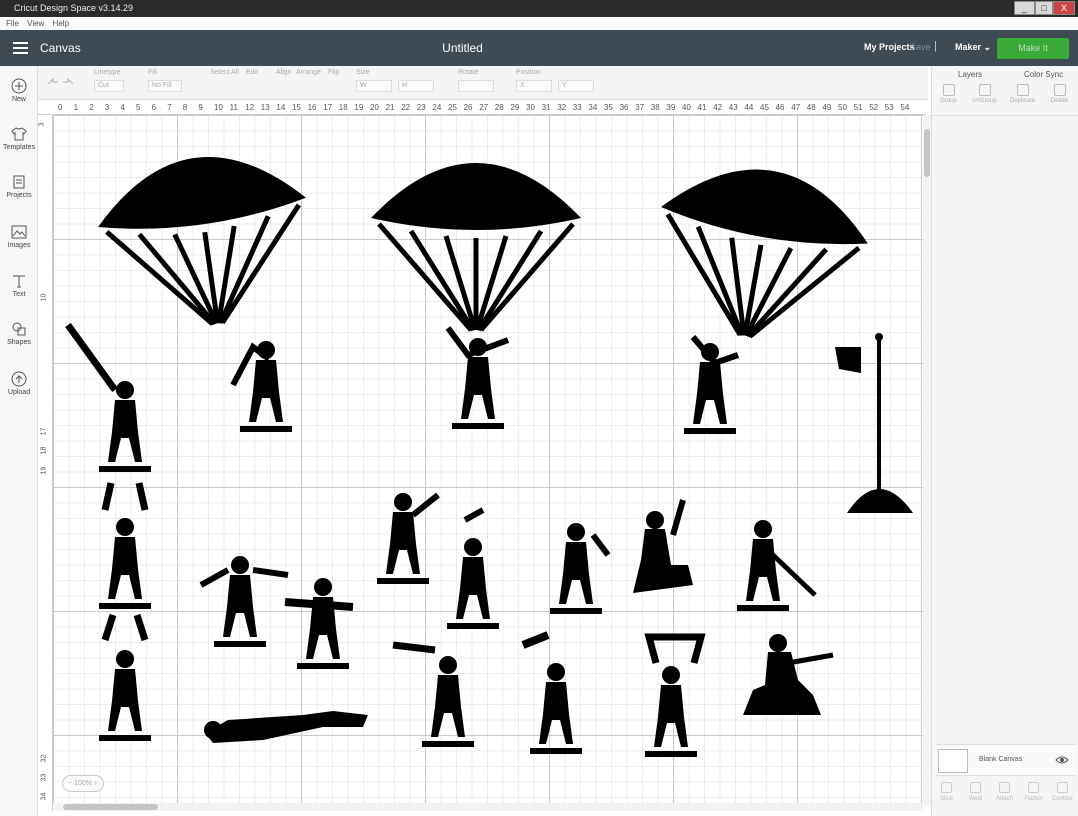 The image size is (1078, 816). What do you see at coordinates (169, 107) in the screenshot?
I see `ruler-tick-label: 7` at bounding box center [169, 107].